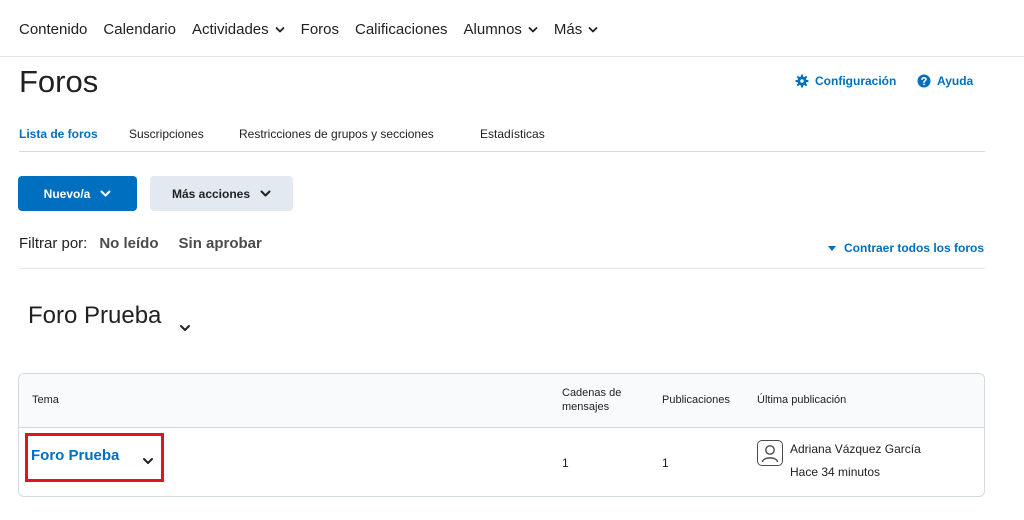 Image resolution: width=1024 pixels, height=520 pixels. Describe the element at coordinates (45, 400) in the screenshot. I see `column-header-topic: Tema` at that location.